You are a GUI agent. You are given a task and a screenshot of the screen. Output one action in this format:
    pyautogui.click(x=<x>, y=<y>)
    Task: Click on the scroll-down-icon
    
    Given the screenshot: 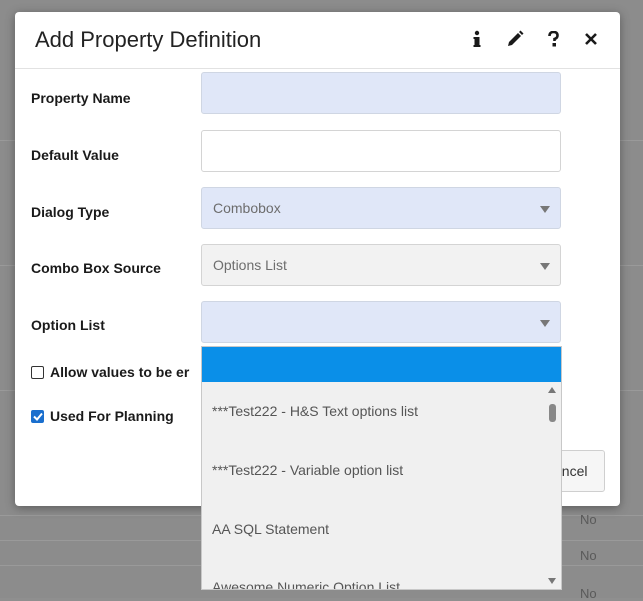 What is the action you would take?
    pyautogui.click(x=552, y=581)
    